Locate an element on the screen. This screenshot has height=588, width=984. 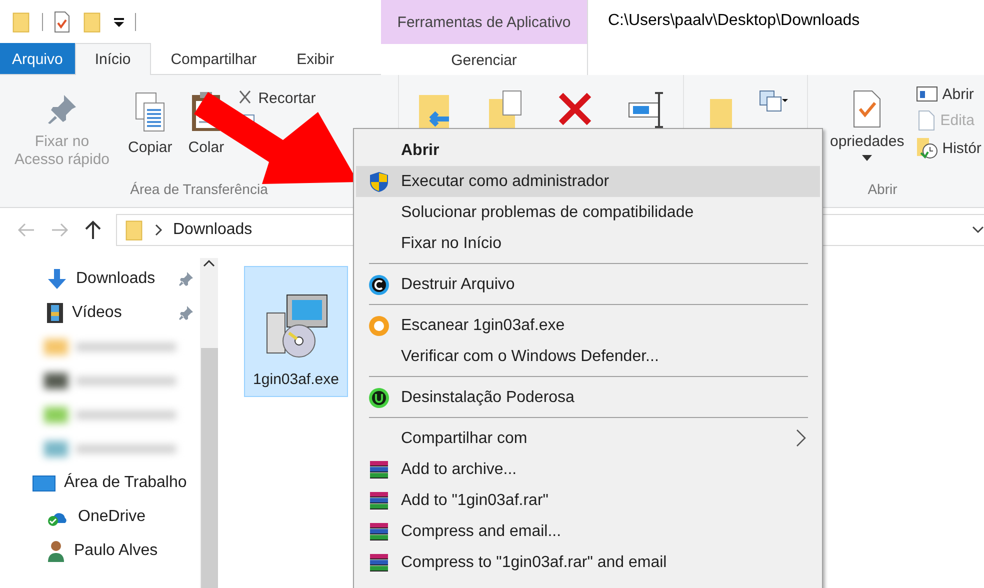
button-label: Edita is located at coordinates (957, 120).